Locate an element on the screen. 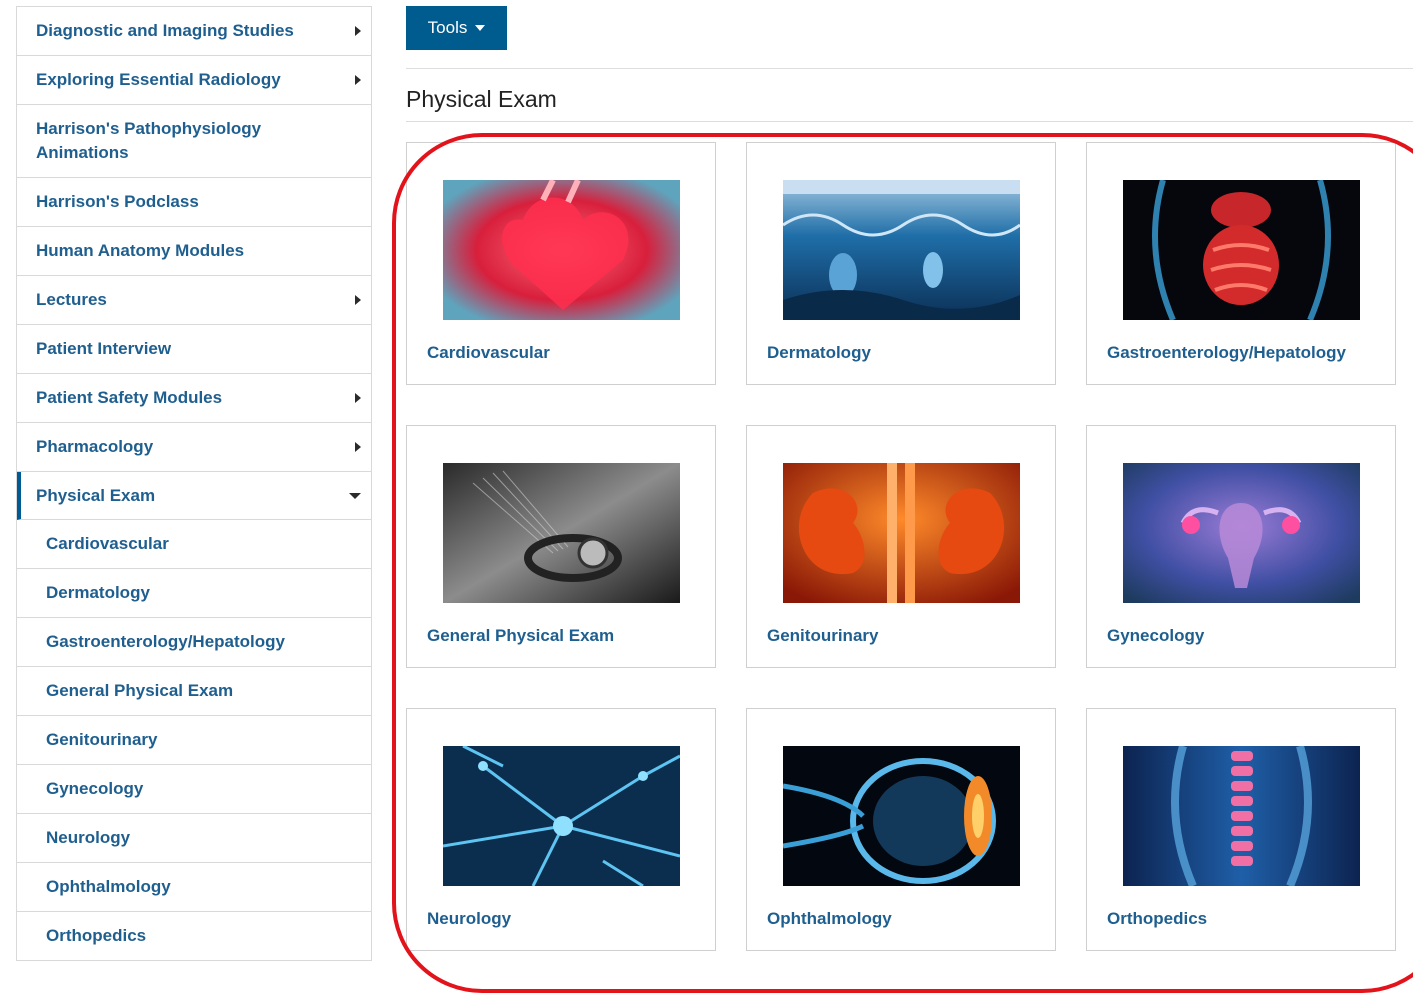  sidebar-subitem-label: Ophthalmology is located at coordinates (108, 886).